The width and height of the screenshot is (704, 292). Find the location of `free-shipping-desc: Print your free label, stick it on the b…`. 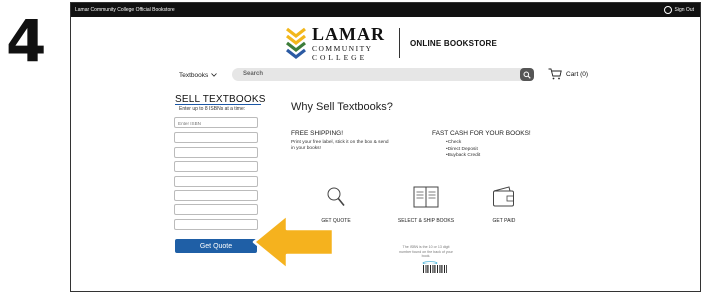

free-shipping-desc: Print your free label, stick it on the b… is located at coordinates (340, 145).